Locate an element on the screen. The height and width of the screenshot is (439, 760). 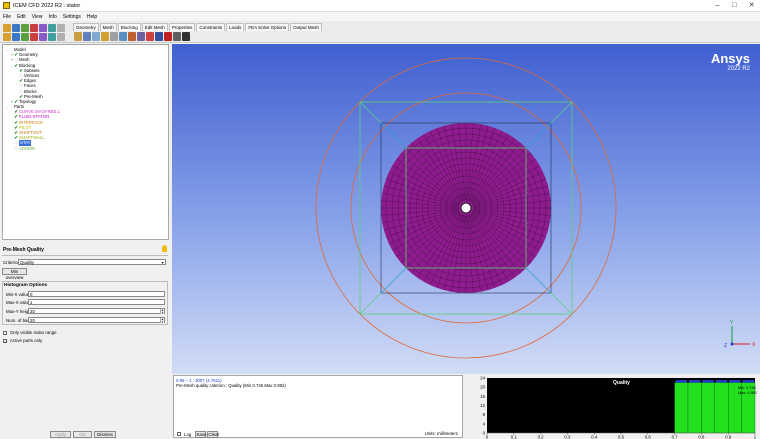
chevron-down-icon: ▾ is located at coordinates (162, 262).